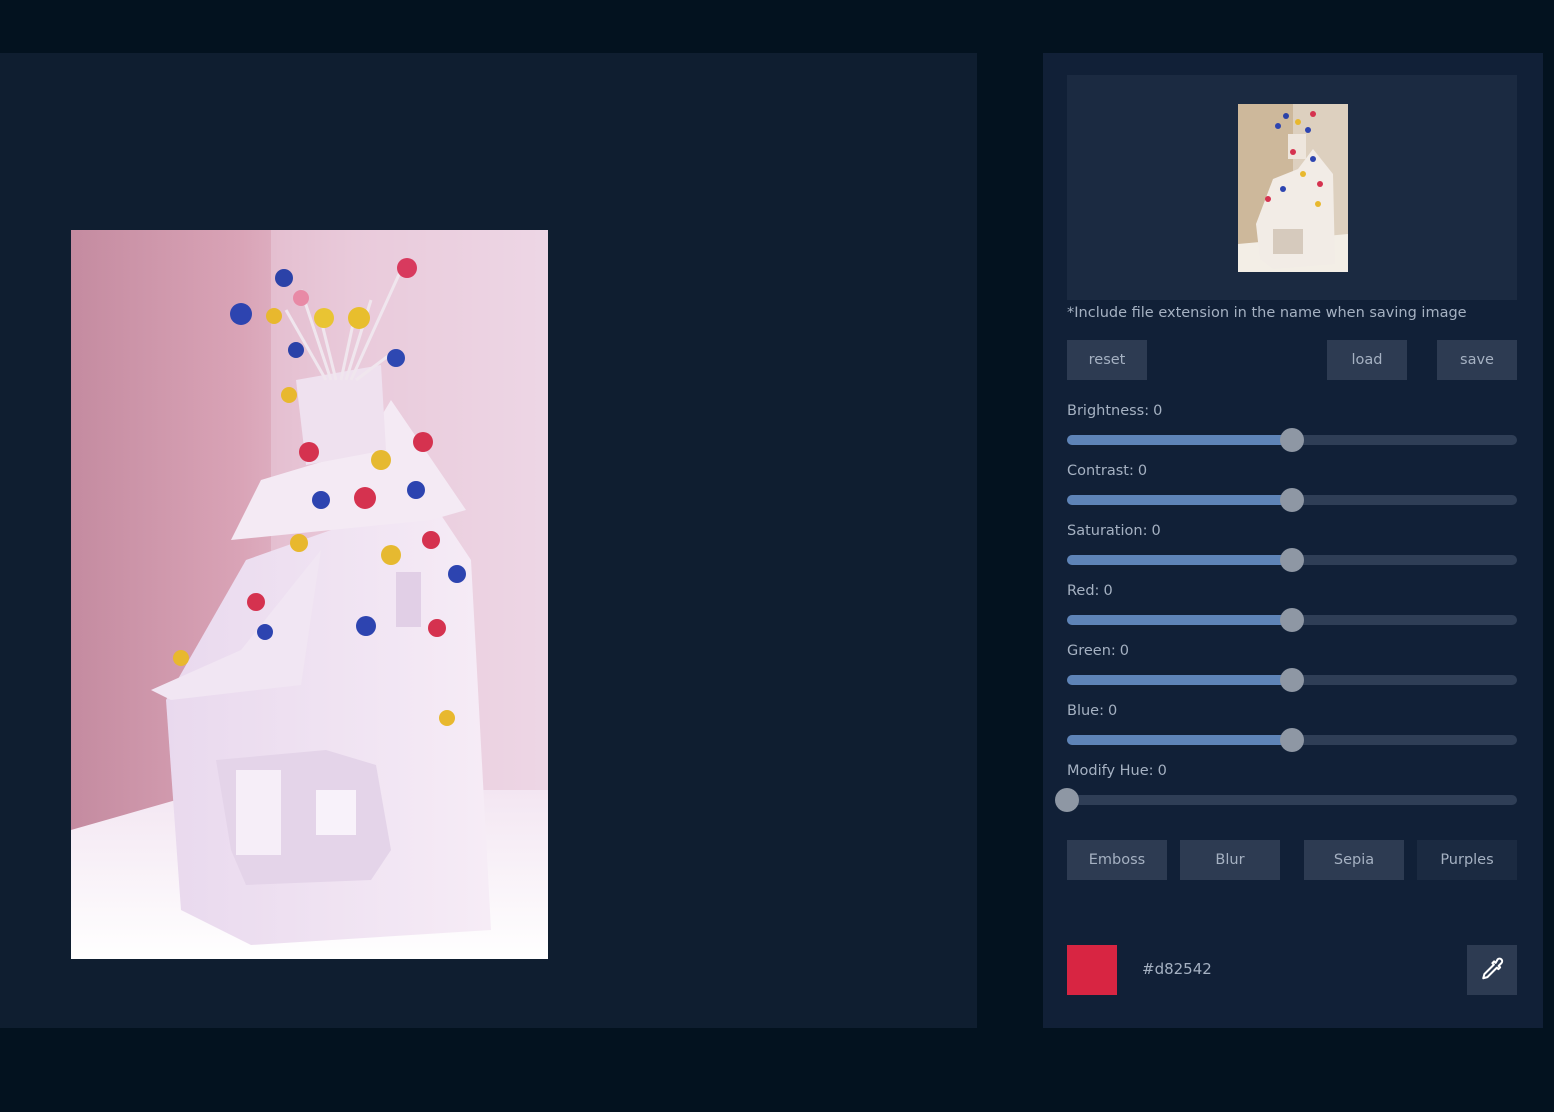 The image size is (1554, 1112). I want to click on sepia-filter-button: Sepia, so click(1354, 860).